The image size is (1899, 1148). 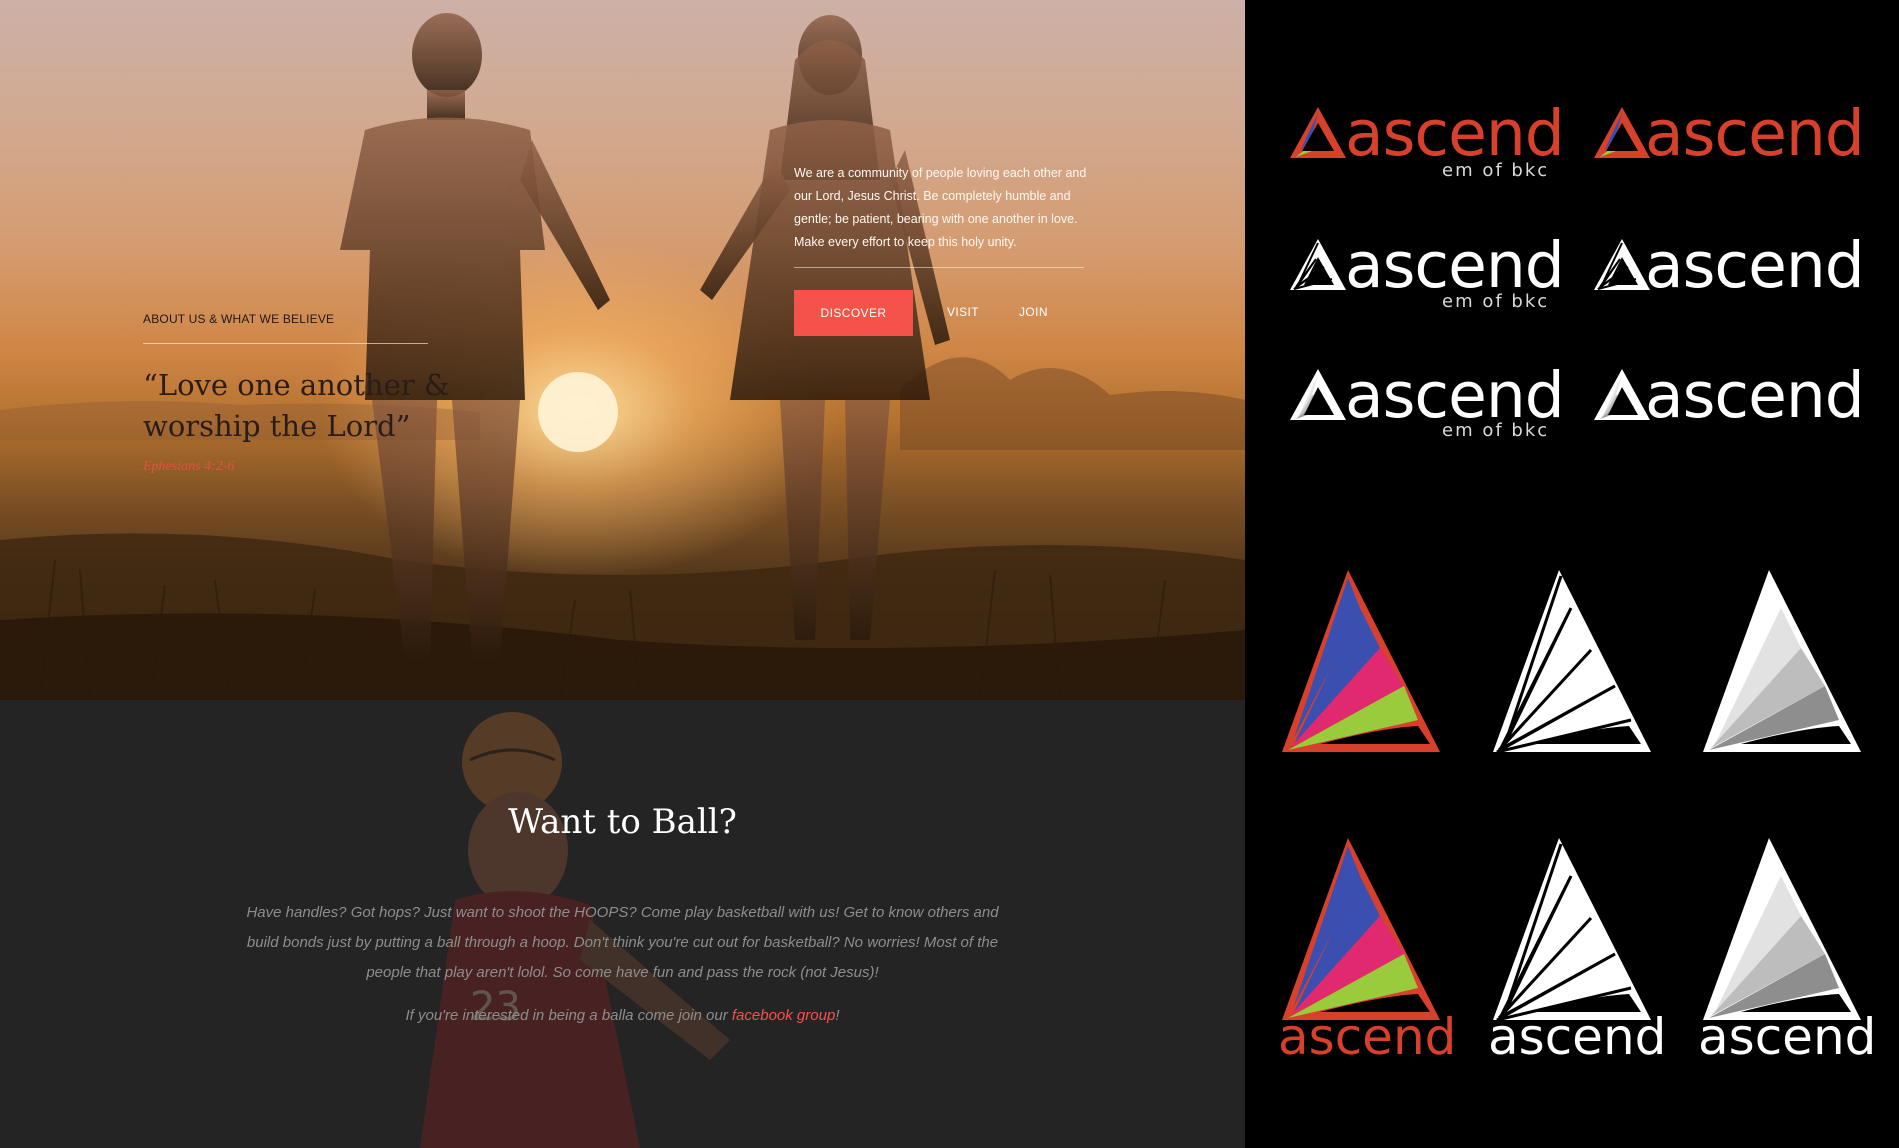 What do you see at coordinates (1361, 661) in the screenshot?
I see `ascend-large-mark-color-icon` at bounding box center [1361, 661].